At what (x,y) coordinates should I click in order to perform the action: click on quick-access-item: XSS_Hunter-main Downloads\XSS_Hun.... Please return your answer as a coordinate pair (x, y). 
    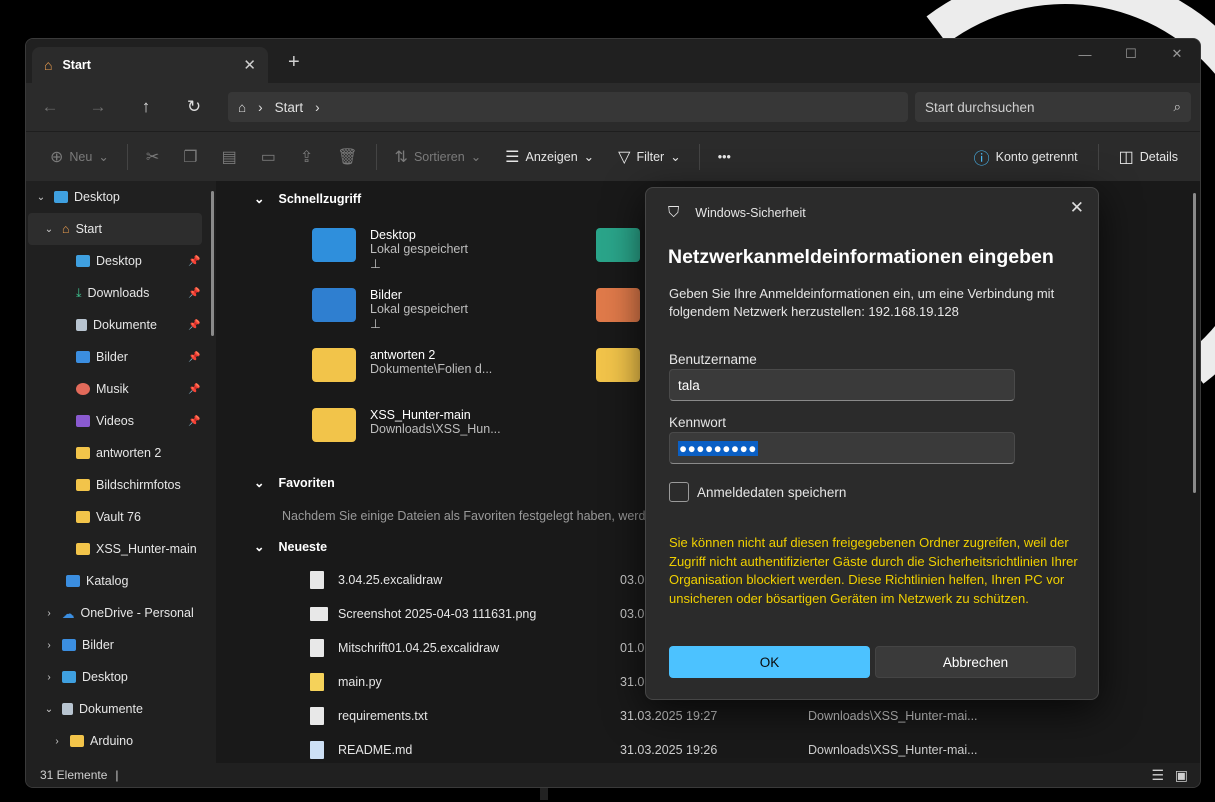
    Looking at the image, I should click on (406, 425).